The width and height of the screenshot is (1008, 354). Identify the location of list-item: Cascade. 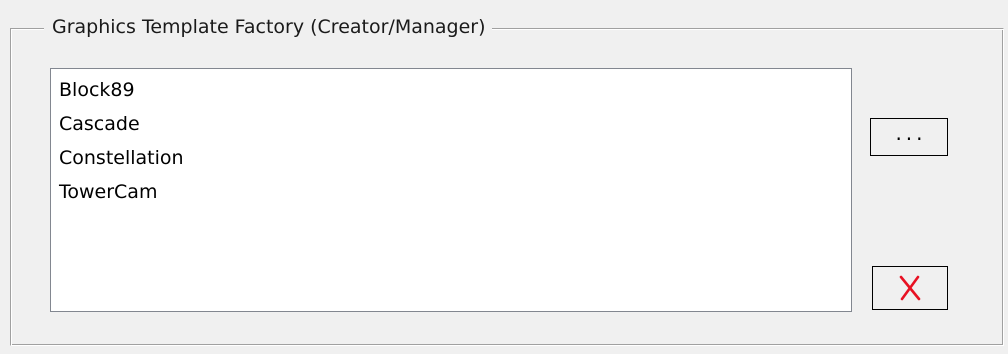
(451, 124).